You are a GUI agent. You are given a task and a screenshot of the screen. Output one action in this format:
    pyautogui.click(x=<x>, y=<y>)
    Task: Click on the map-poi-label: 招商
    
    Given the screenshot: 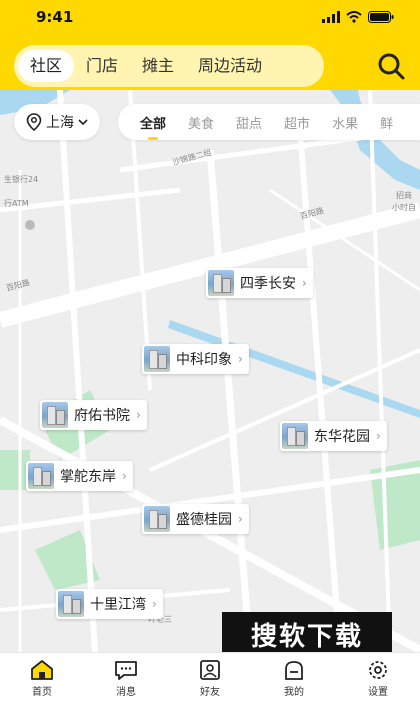 What is the action you would take?
    pyautogui.click(x=404, y=195)
    